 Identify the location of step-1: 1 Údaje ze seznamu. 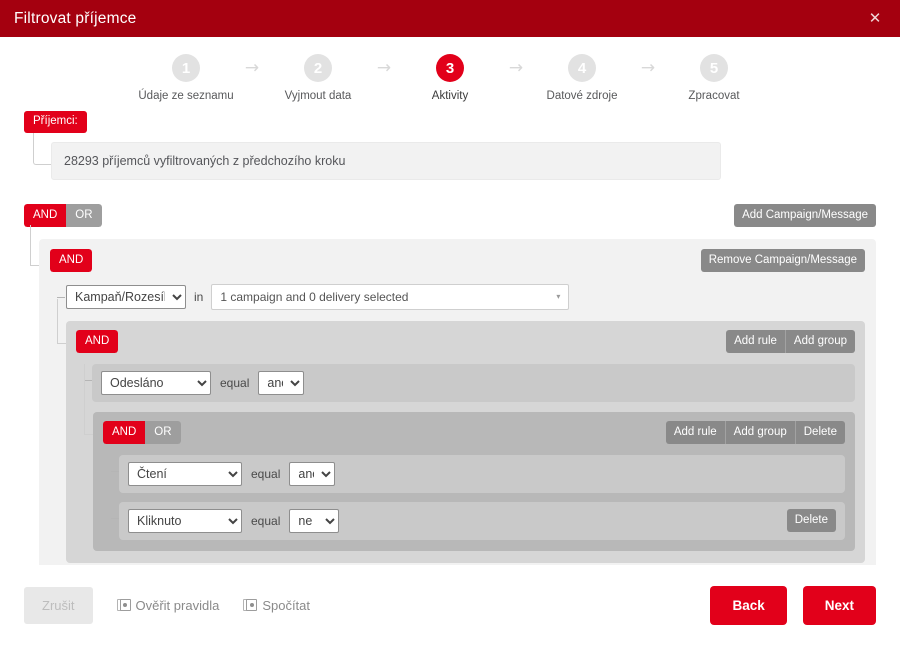
(186, 78).